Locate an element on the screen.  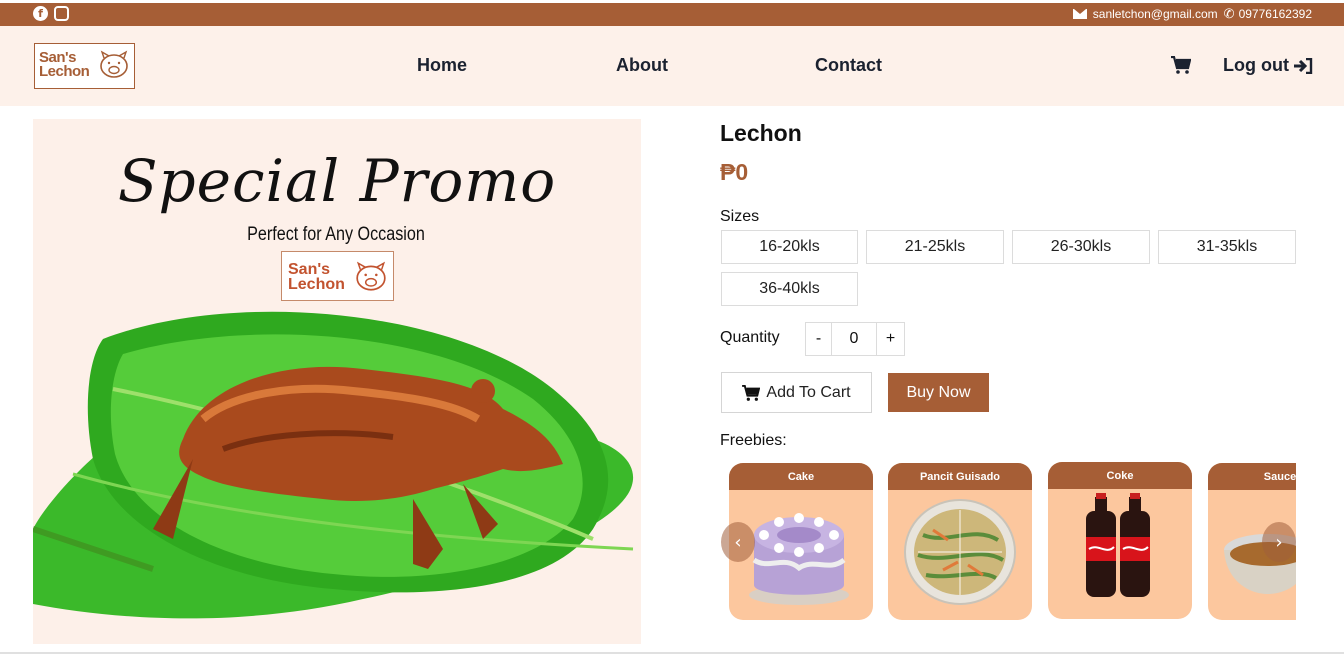
pig-logo-icon is located at coordinates (114, 64).